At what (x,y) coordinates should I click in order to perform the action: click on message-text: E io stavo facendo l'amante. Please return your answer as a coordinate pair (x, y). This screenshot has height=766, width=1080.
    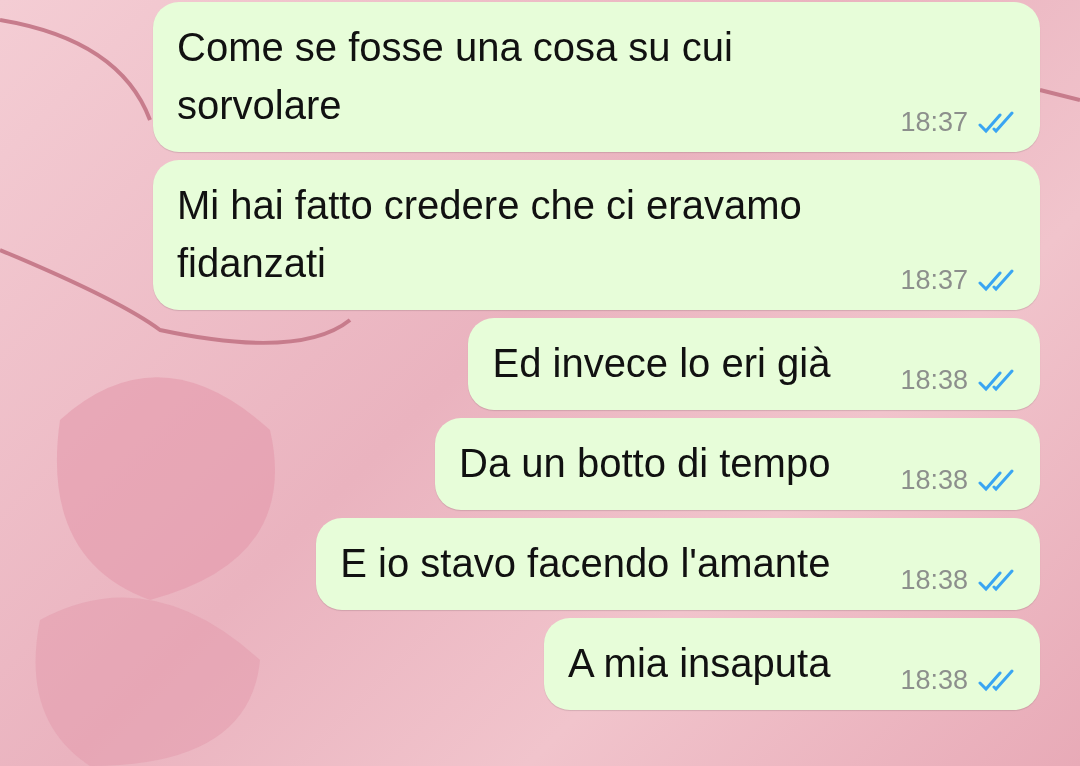
    Looking at the image, I should click on (585, 563).